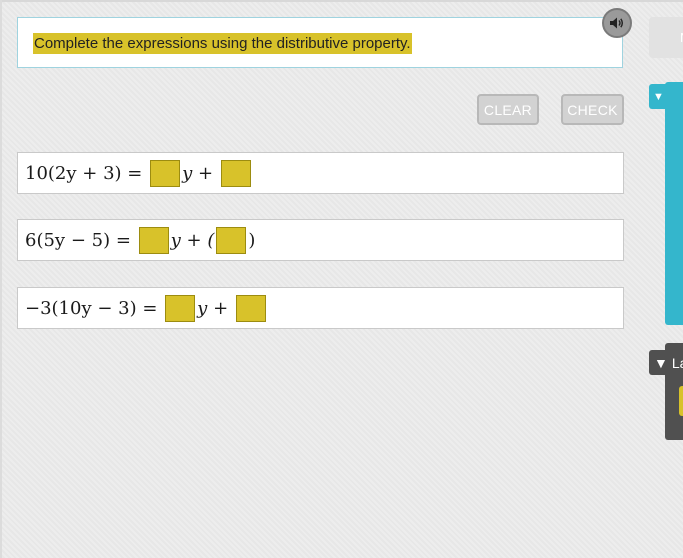 The width and height of the screenshot is (683, 558). I want to click on expression-lhs: 10(2y + 3) =, so click(84, 173).